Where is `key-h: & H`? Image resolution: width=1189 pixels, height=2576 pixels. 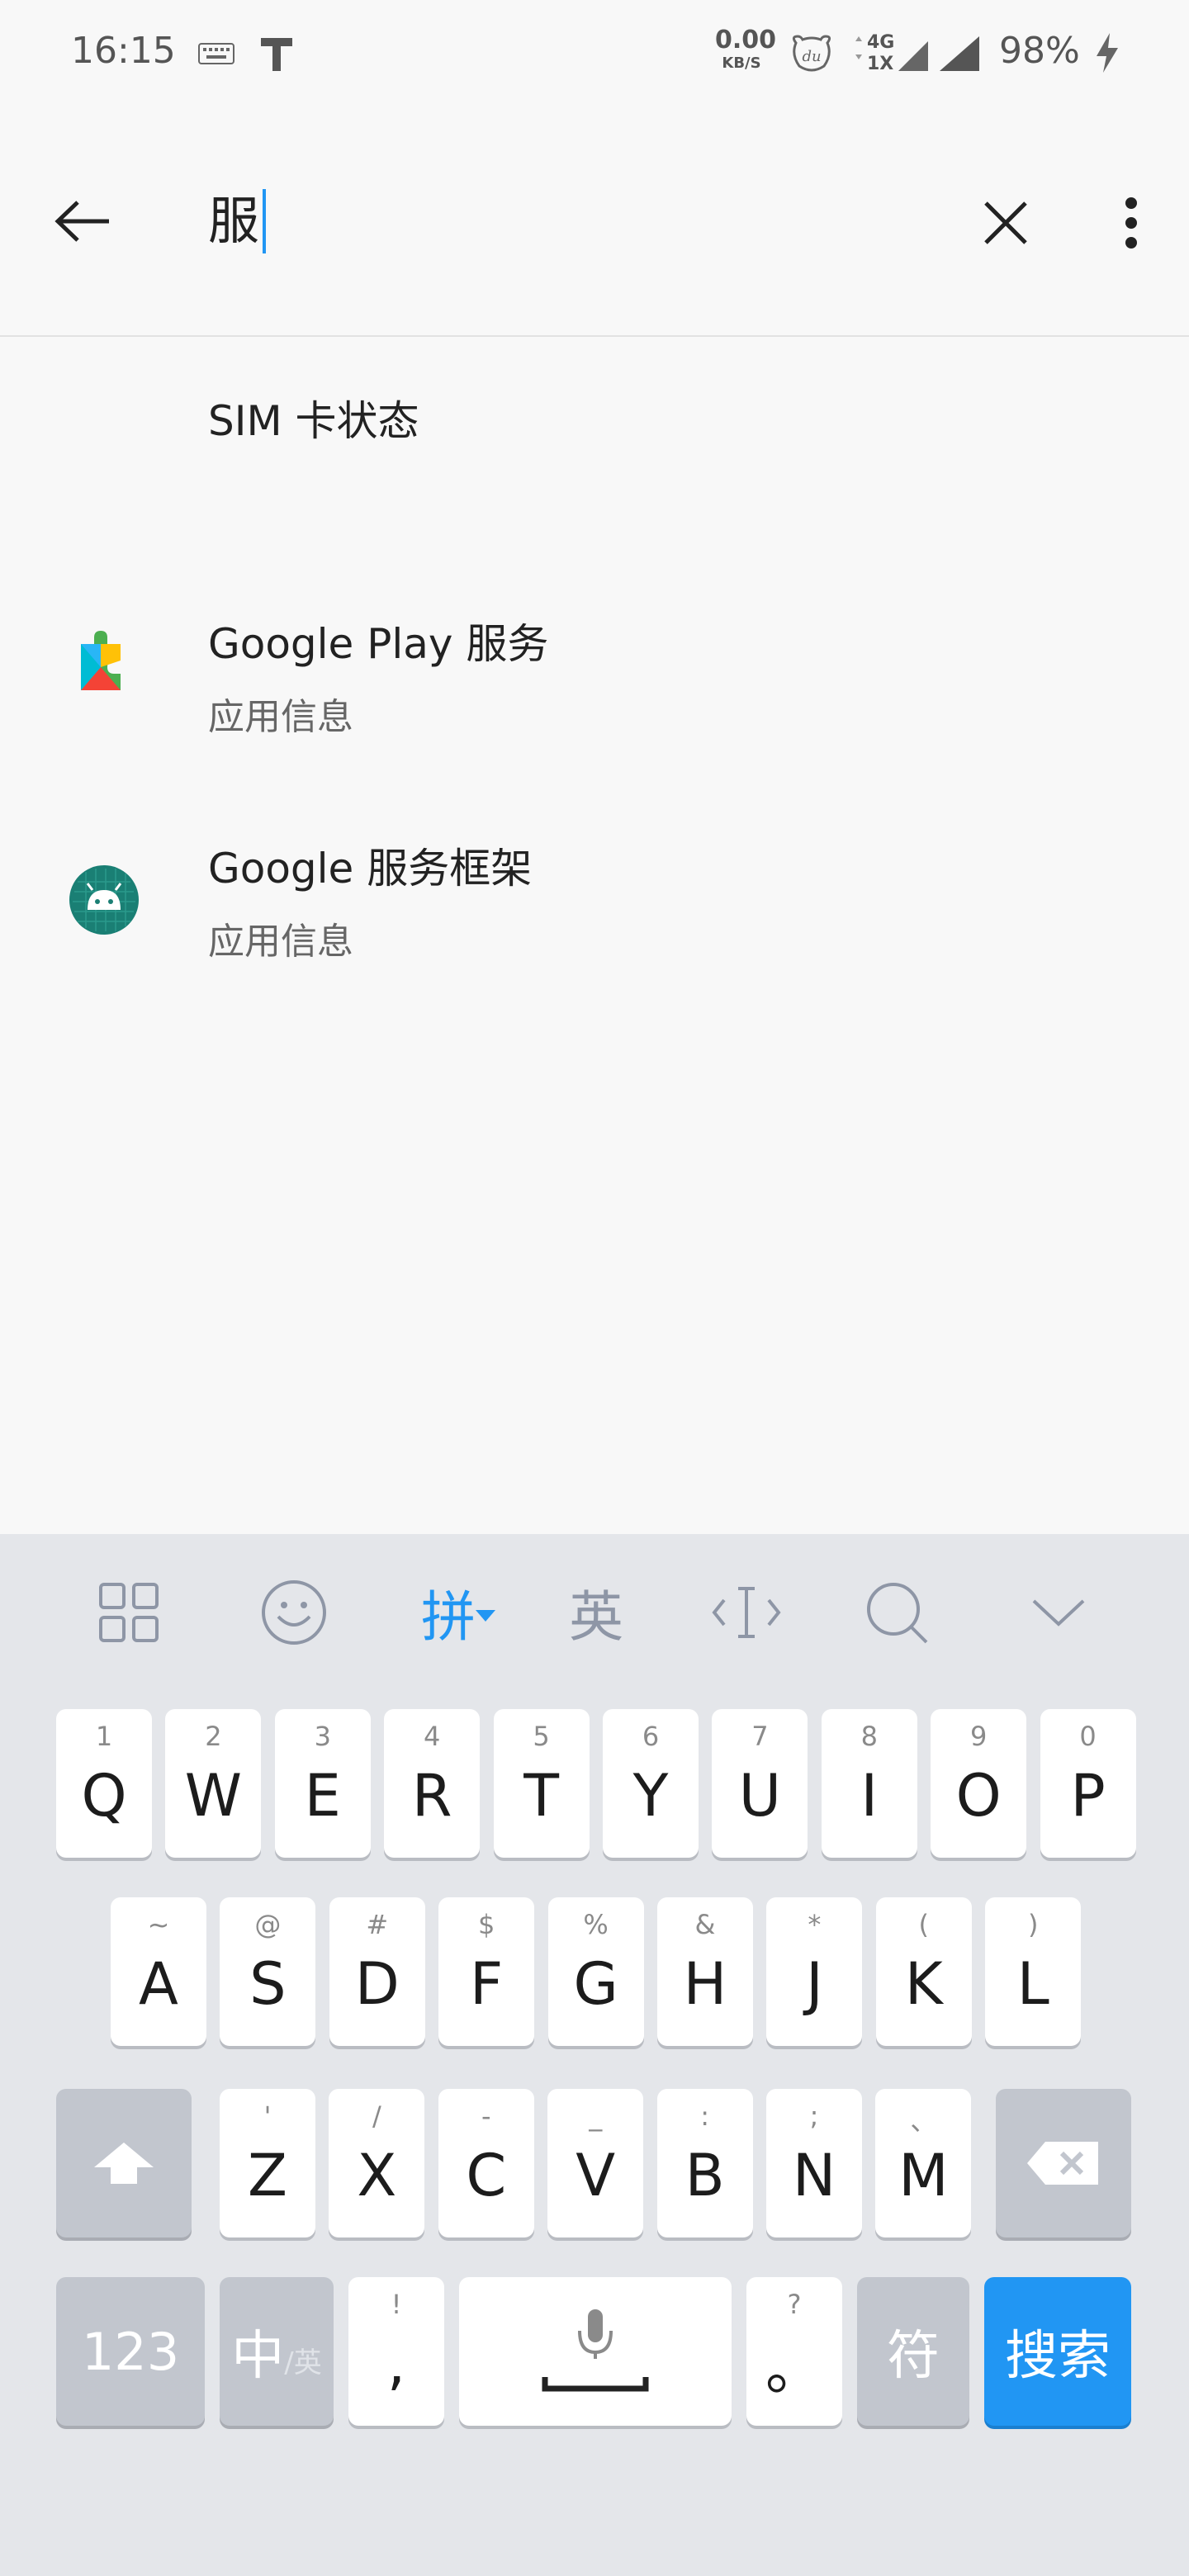
key-h: & H is located at coordinates (705, 1971).